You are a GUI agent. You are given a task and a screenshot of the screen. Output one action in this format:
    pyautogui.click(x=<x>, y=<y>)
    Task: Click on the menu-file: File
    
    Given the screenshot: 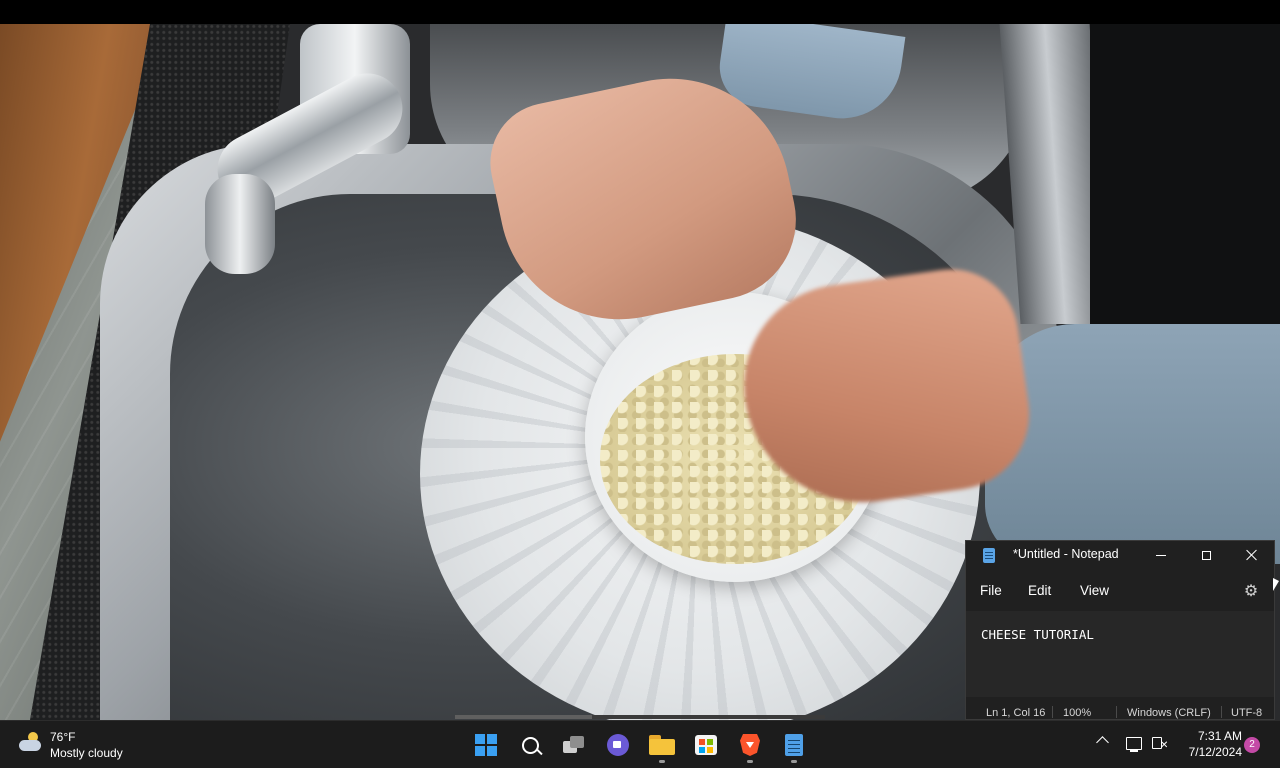 What is the action you would take?
    pyautogui.click(x=991, y=590)
    